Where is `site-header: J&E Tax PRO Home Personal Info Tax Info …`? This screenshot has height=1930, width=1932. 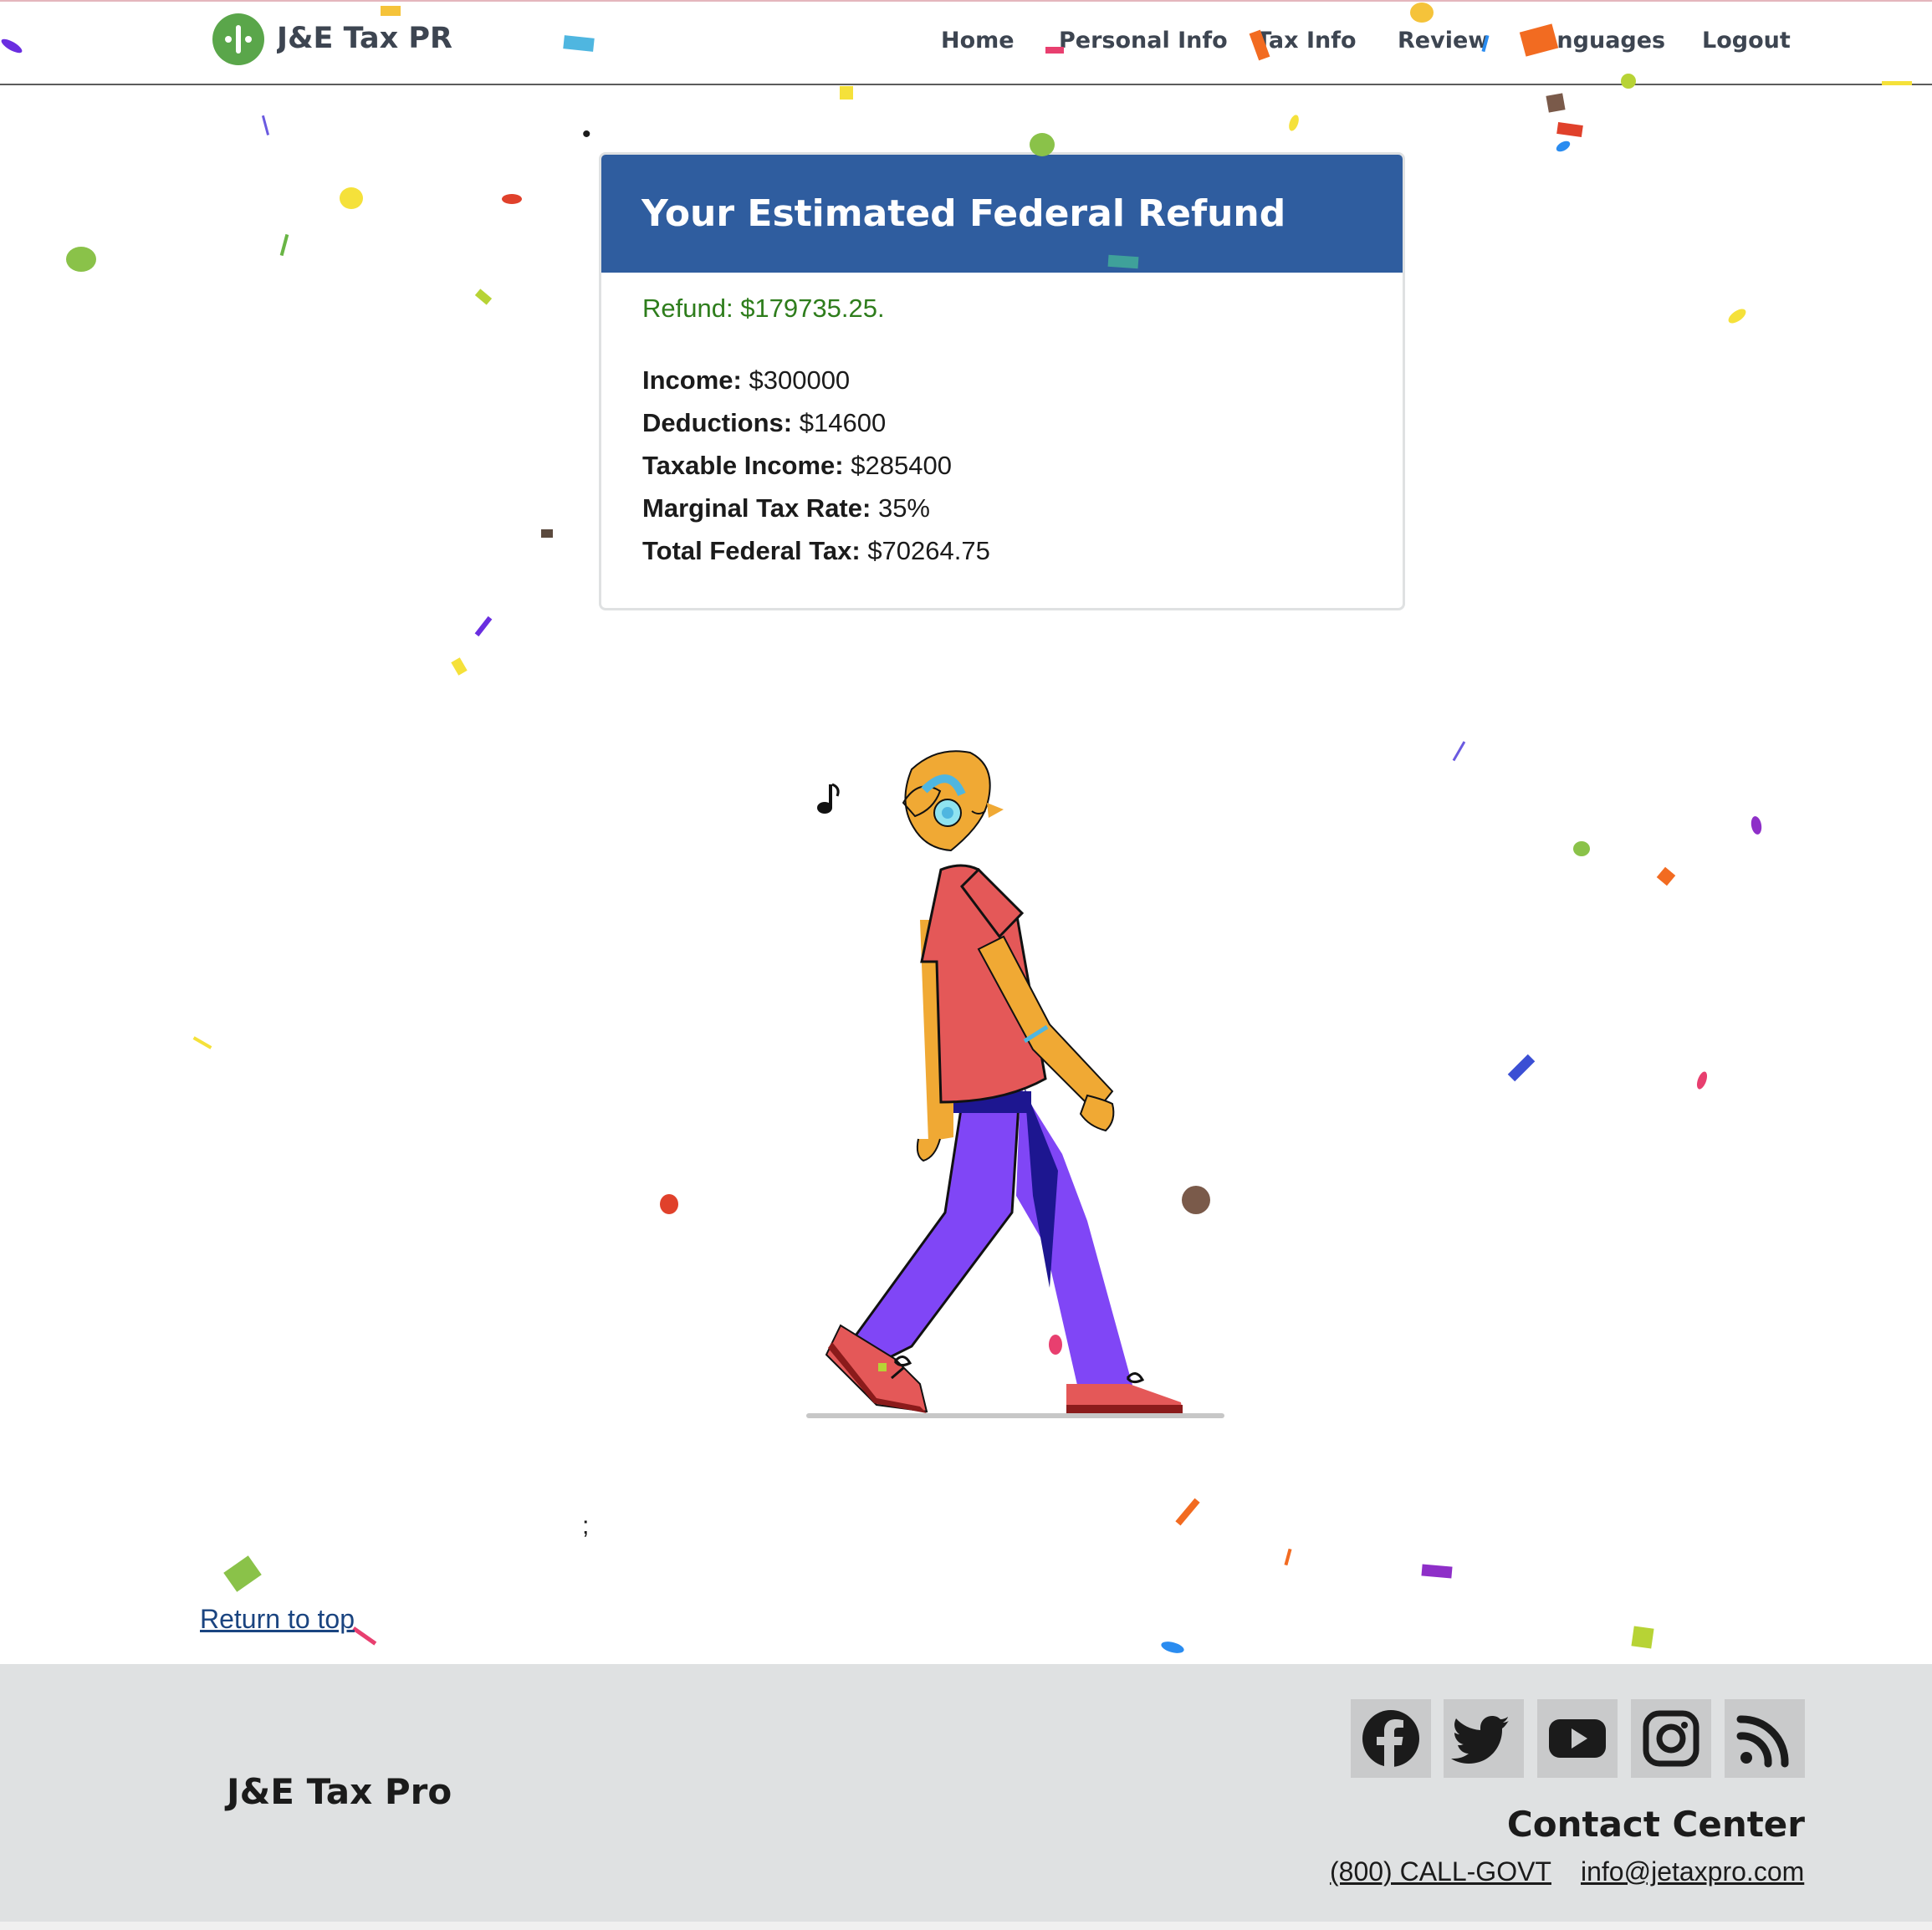 site-header: J&E Tax PRO Home Personal Info Tax Info … is located at coordinates (966, 42).